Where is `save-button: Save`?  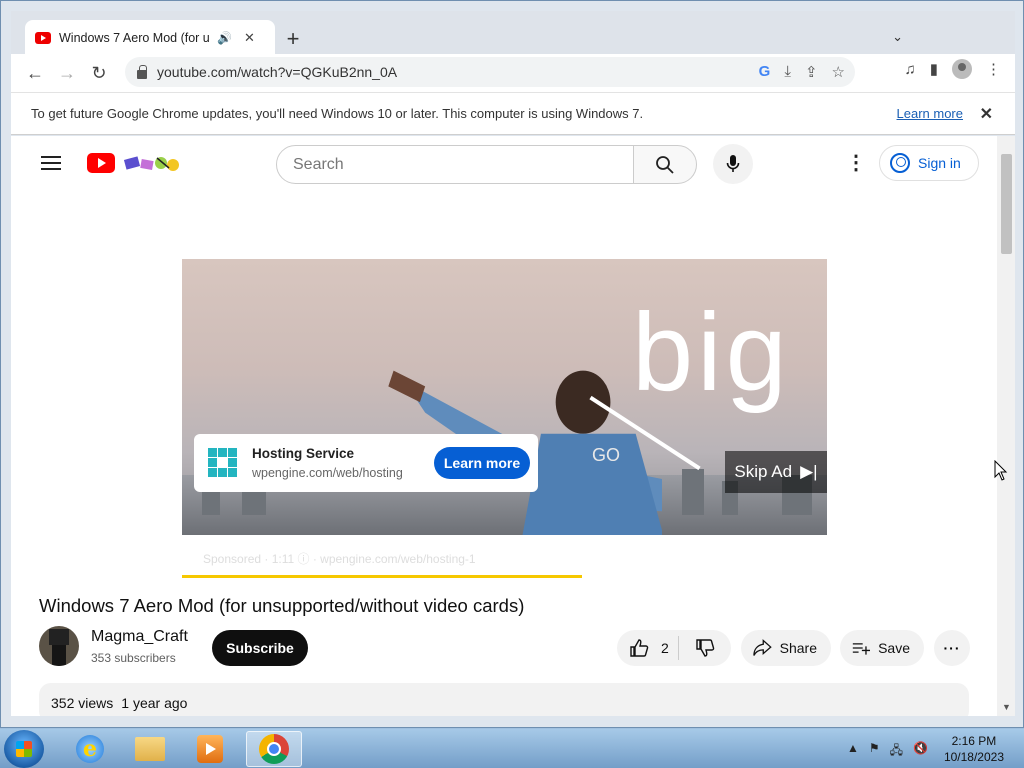 save-button: Save is located at coordinates (882, 648).